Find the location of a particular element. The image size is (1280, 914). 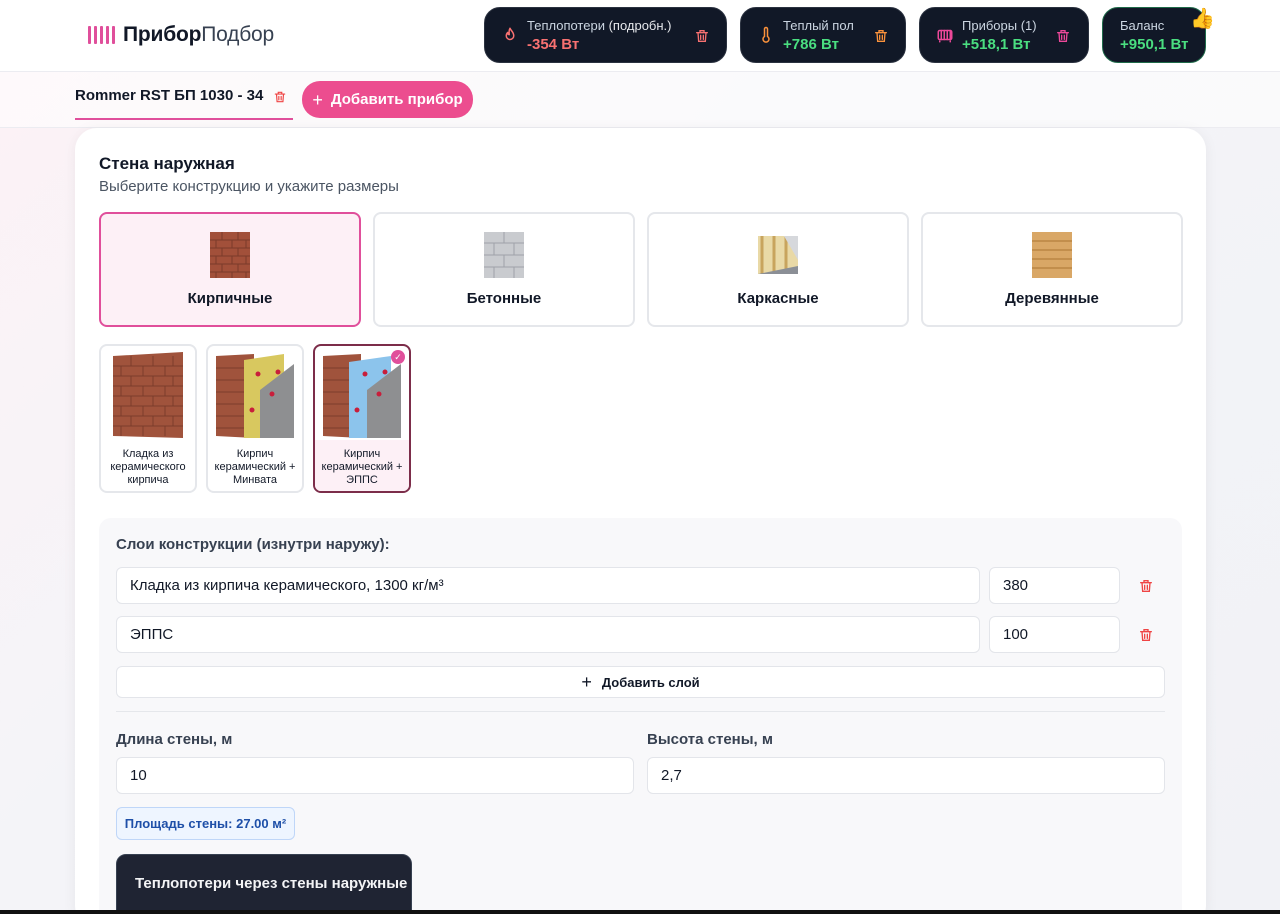

wall-height-label: Высота стены, м is located at coordinates (710, 739).